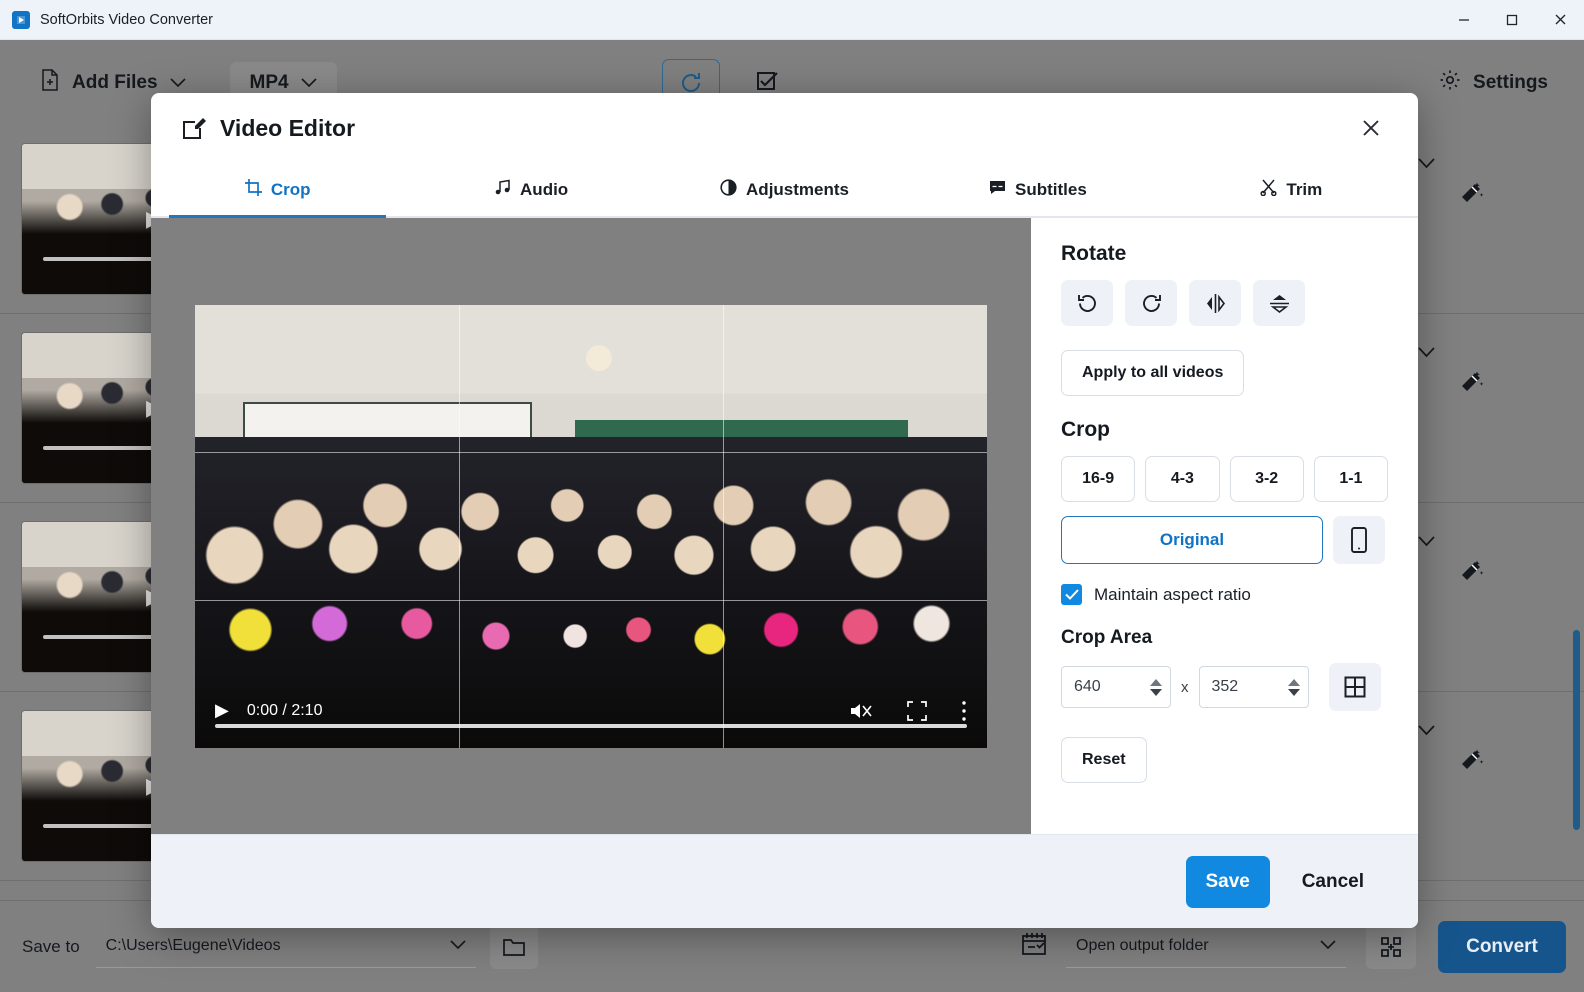 The height and width of the screenshot is (992, 1584). I want to click on flip-horizontal-icon, so click(1215, 303).